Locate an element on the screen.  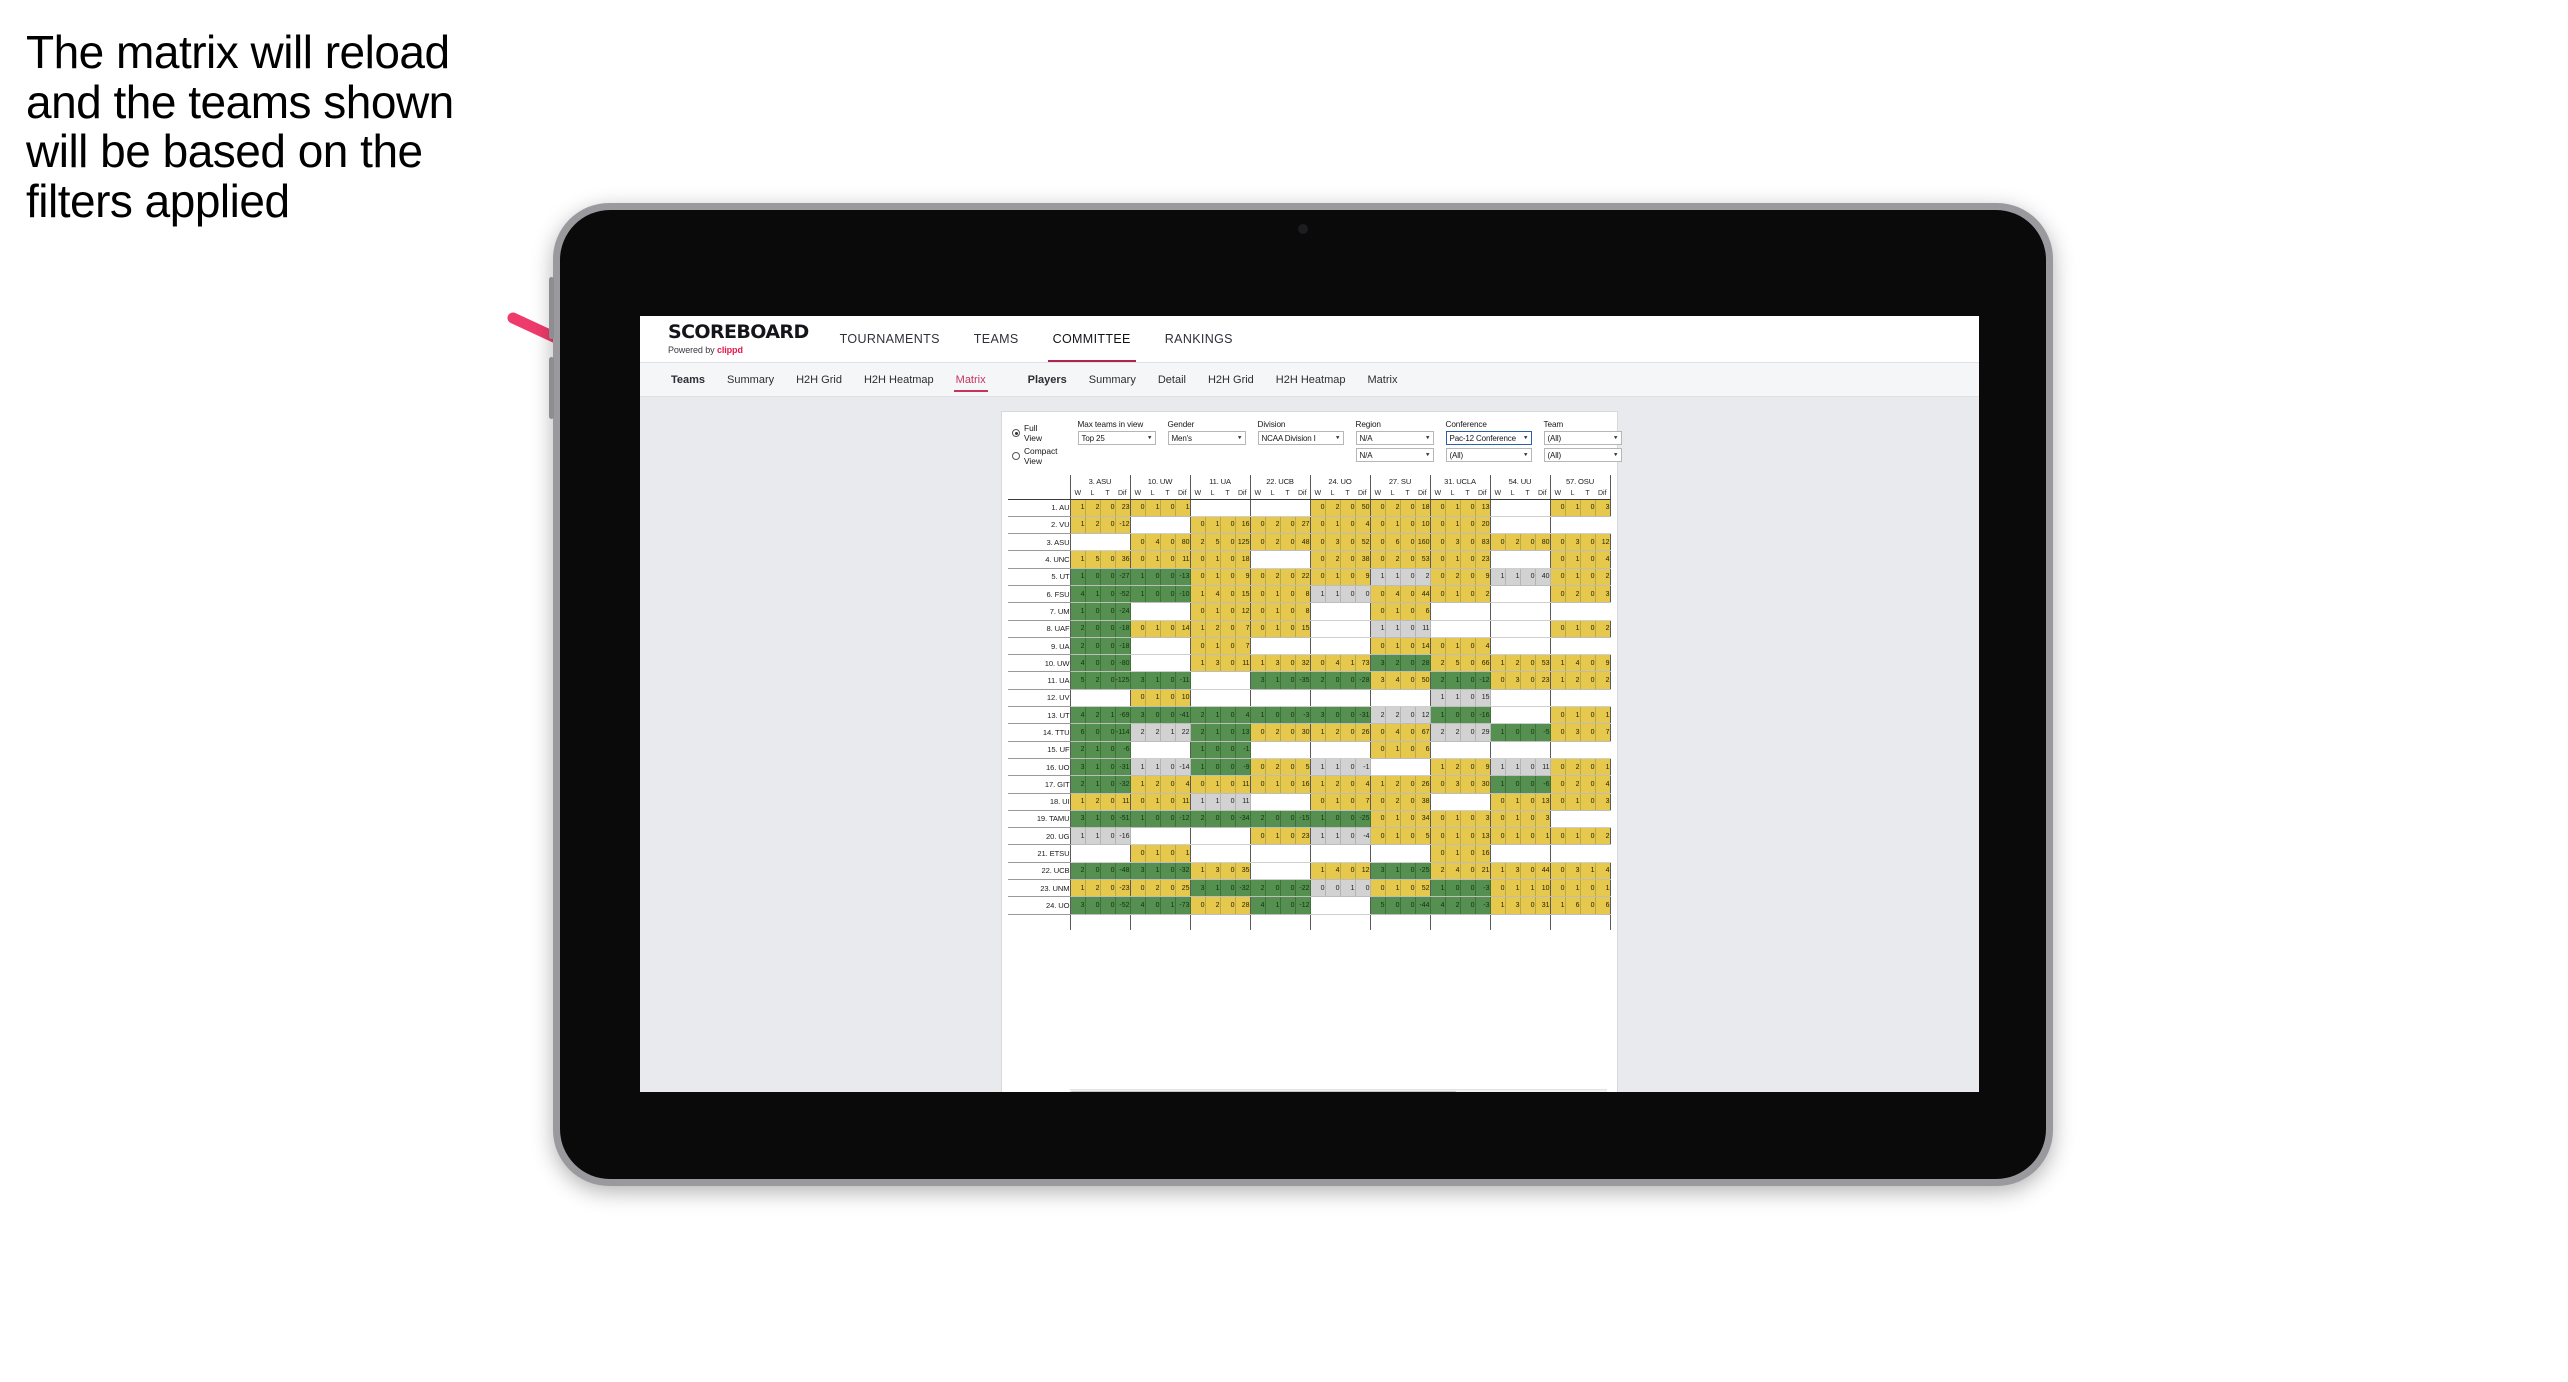
matrix-cell: 44 is located at coordinates (1423, 594).